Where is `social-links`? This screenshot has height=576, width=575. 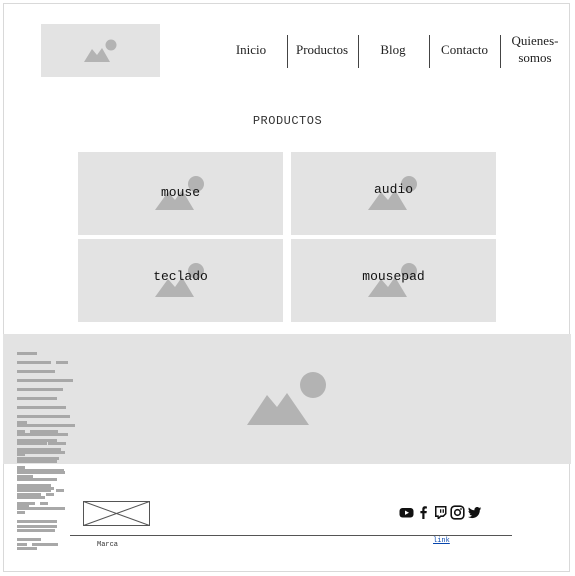 social-links is located at coordinates (440, 512).